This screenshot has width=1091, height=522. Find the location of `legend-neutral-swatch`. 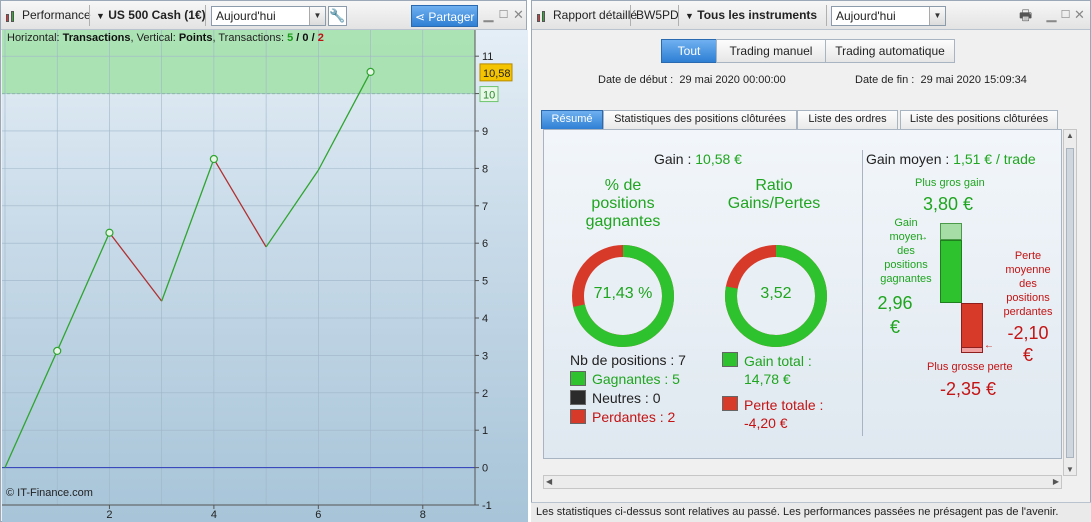

legend-neutral-swatch is located at coordinates (578, 397).